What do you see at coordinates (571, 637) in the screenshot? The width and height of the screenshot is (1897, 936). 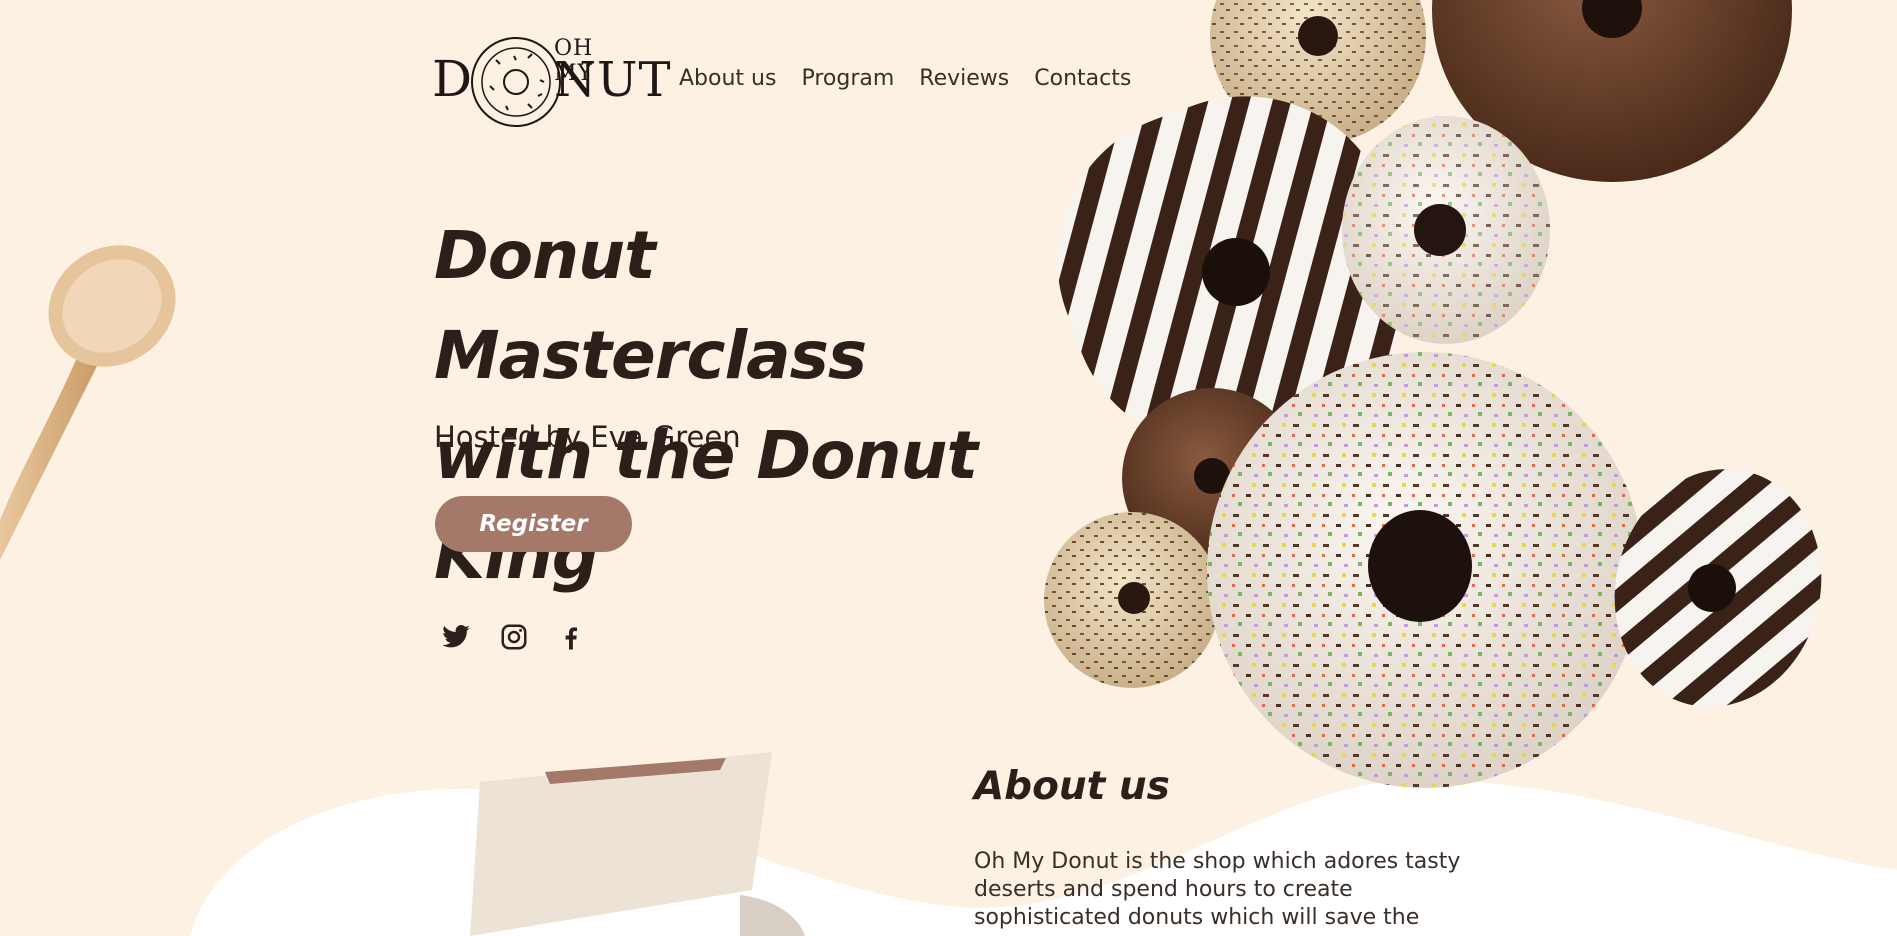 I see `facebook-icon` at bounding box center [571, 637].